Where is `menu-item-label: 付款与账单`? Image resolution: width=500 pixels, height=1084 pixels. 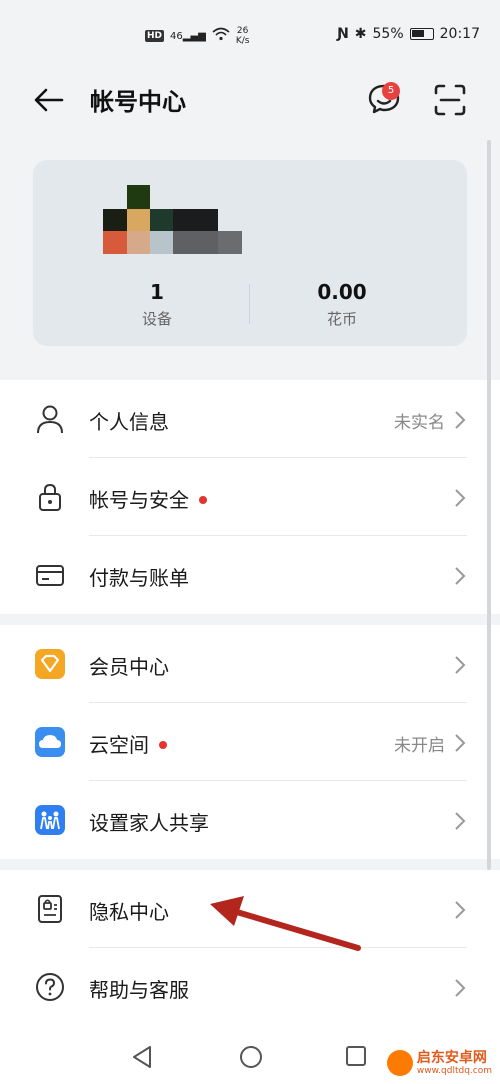 menu-item-label: 付款与账单 is located at coordinates (139, 578).